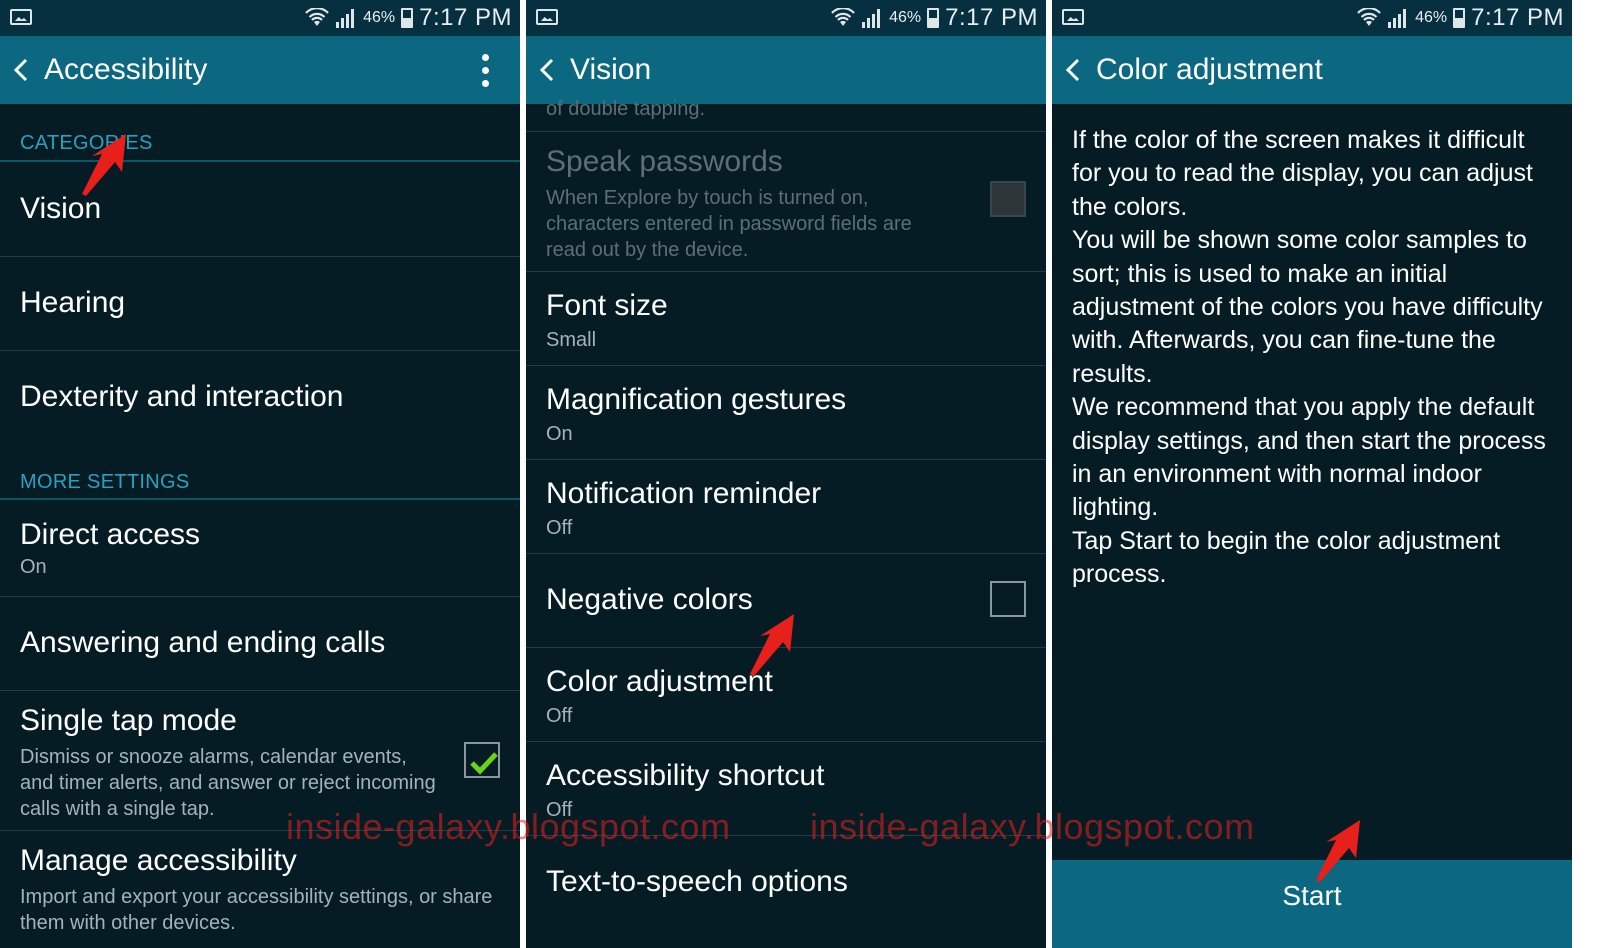 The height and width of the screenshot is (948, 1600). I want to click on page-title: Color adjustment, so click(1209, 69).